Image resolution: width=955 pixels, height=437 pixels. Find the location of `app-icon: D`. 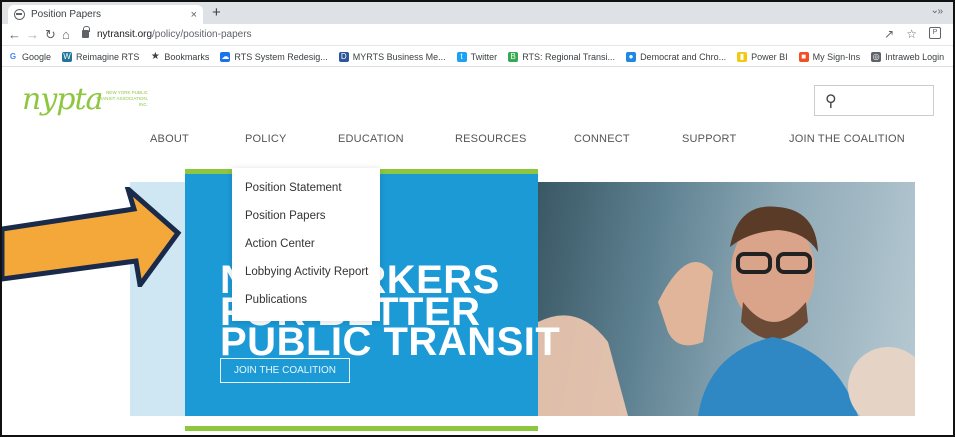

app-icon: D is located at coordinates (343, 56).